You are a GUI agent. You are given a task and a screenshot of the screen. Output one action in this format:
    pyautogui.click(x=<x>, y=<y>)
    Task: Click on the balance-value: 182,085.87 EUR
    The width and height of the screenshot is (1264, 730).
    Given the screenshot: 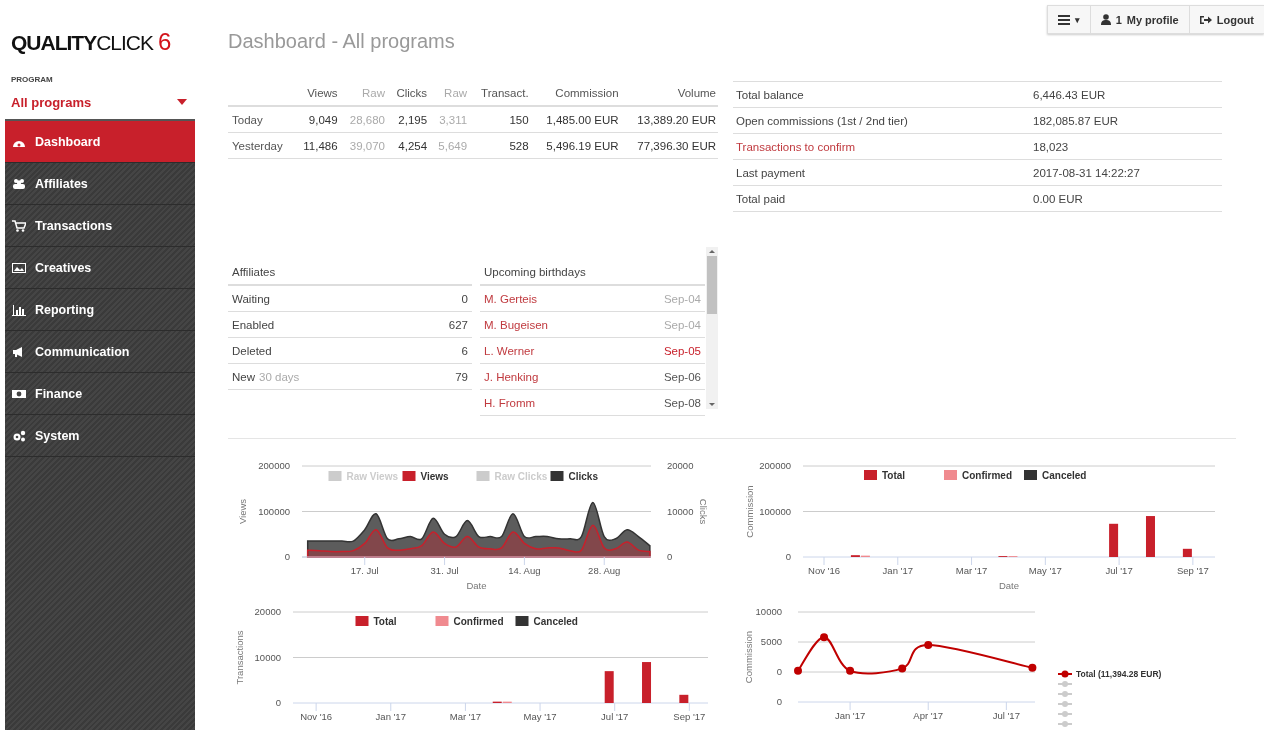 What is the action you would take?
    pyautogui.click(x=1126, y=120)
    